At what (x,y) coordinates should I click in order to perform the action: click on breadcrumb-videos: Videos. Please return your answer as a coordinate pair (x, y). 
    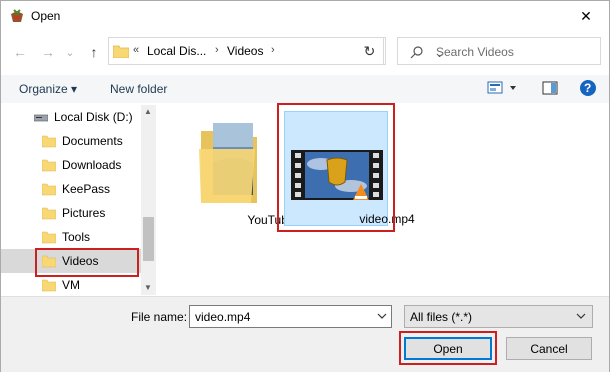
    Looking at the image, I should click on (245, 51).